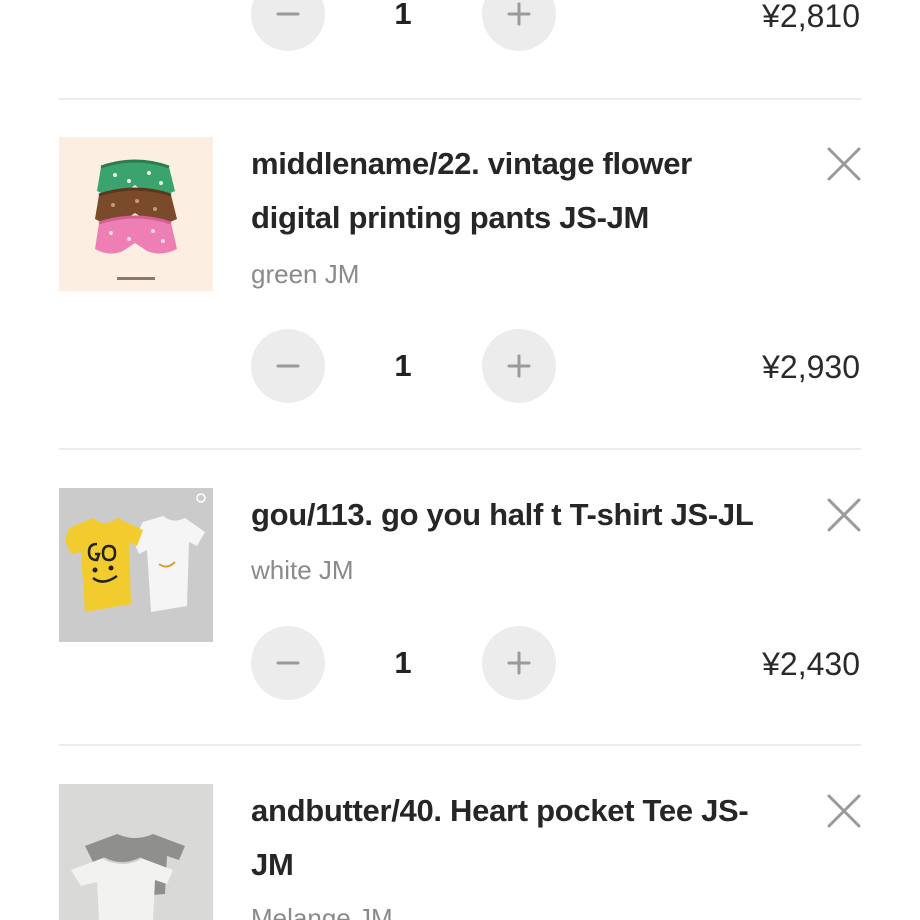  Describe the element at coordinates (322, 911) in the screenshot. I see `product-variant: Melange JM` at that location.